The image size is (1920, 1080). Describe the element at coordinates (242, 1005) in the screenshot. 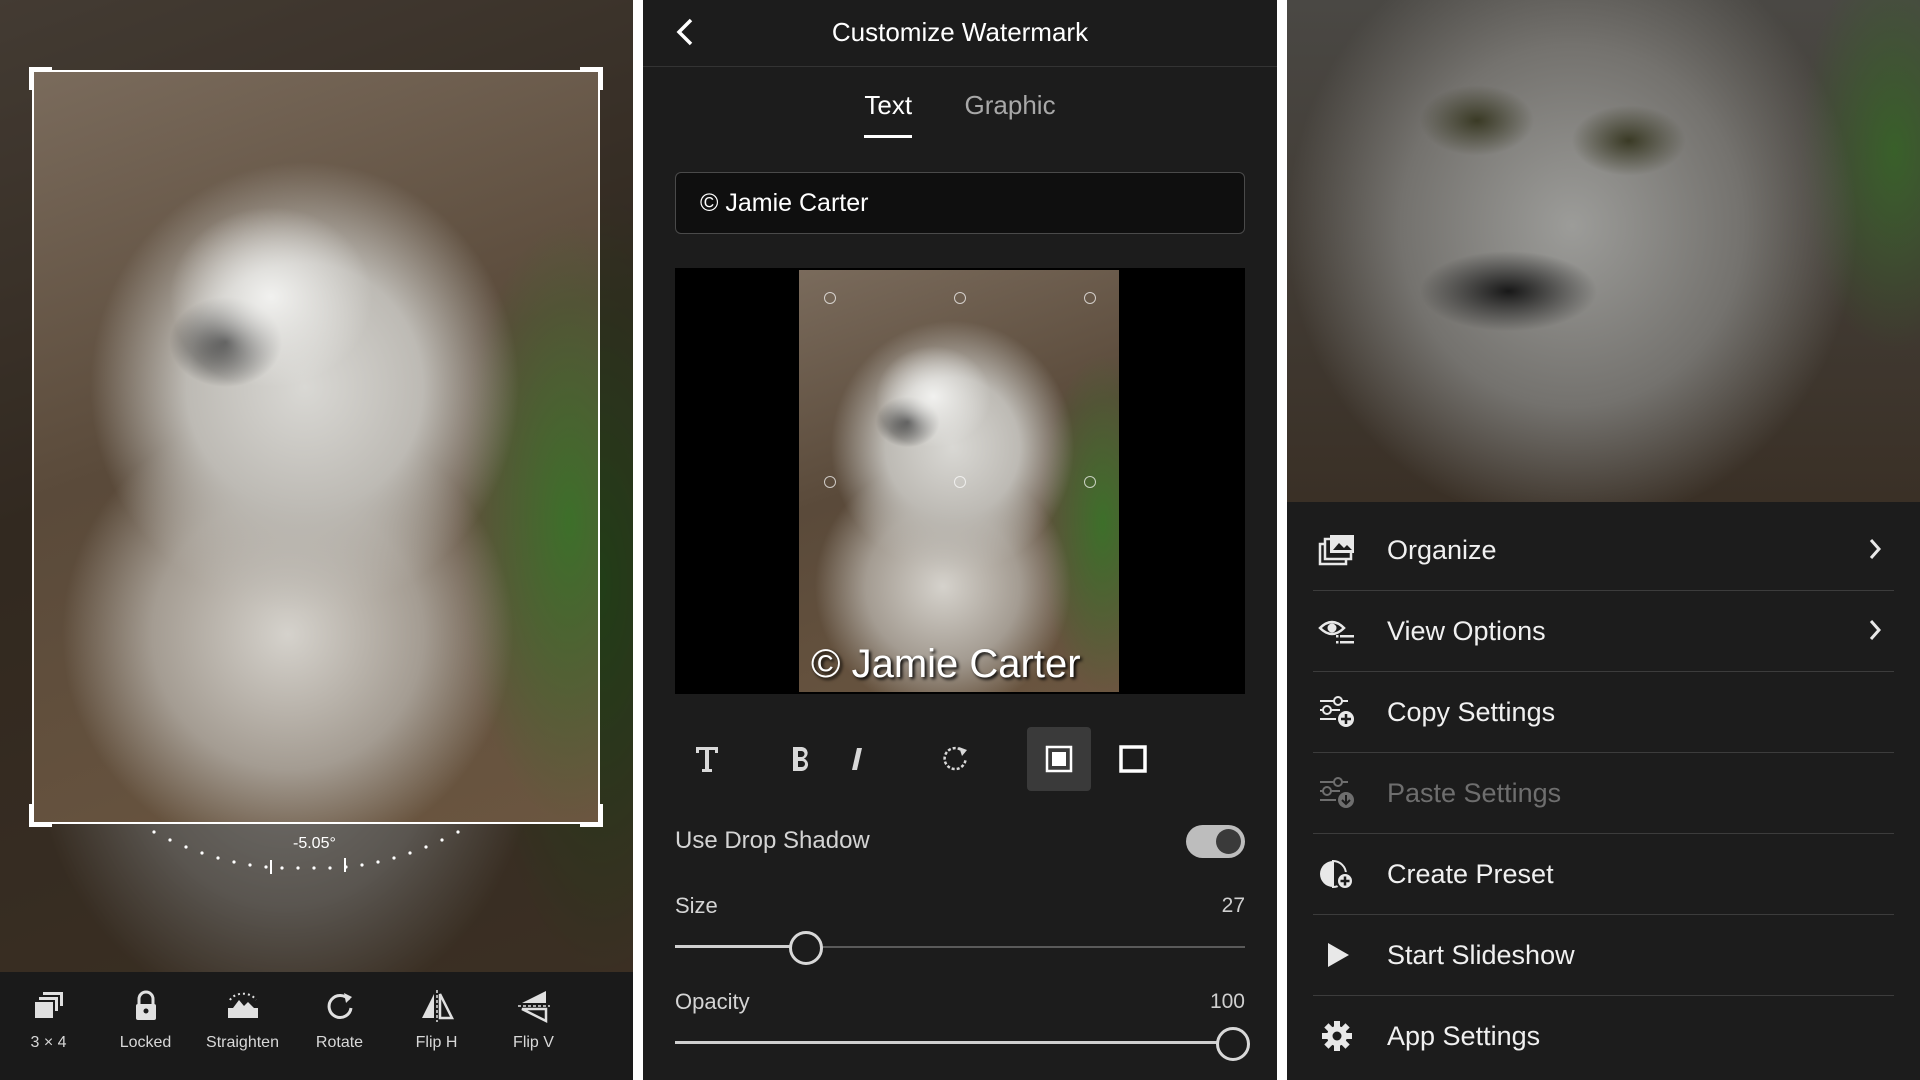

I see `straighten-icon` at that location.